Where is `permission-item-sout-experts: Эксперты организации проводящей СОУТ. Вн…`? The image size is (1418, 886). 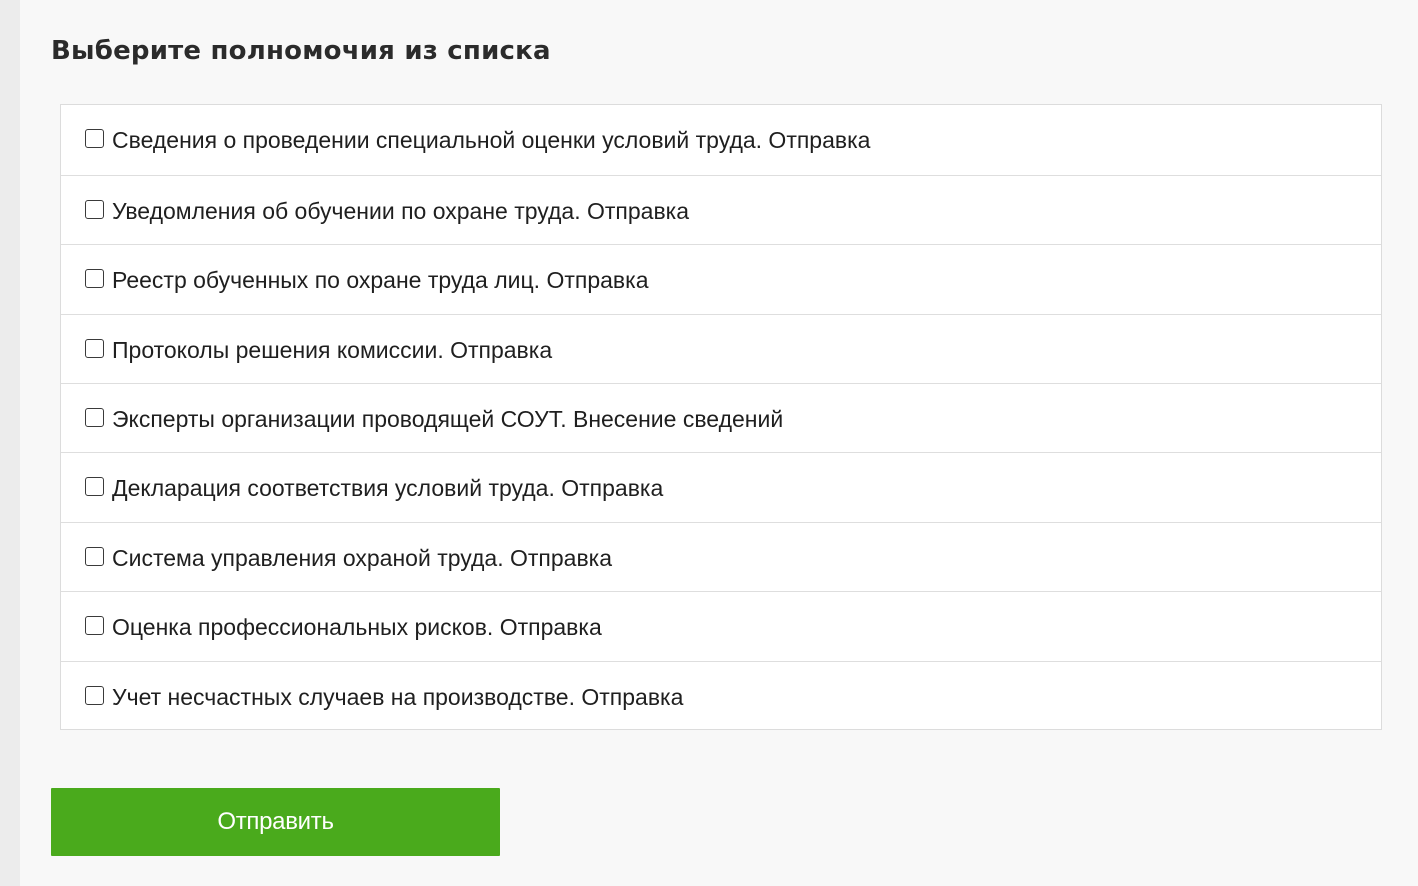 permission-item-sout-experts: Эксперты организации проводящей СОУТ. Вн… is located at coordinates (721, 418).